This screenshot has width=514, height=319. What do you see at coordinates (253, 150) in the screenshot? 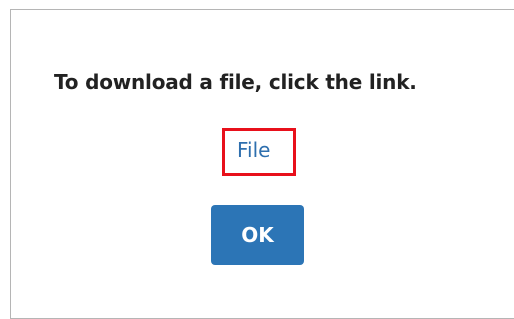
I see `file-link: File` at bounding box center [253, 150].